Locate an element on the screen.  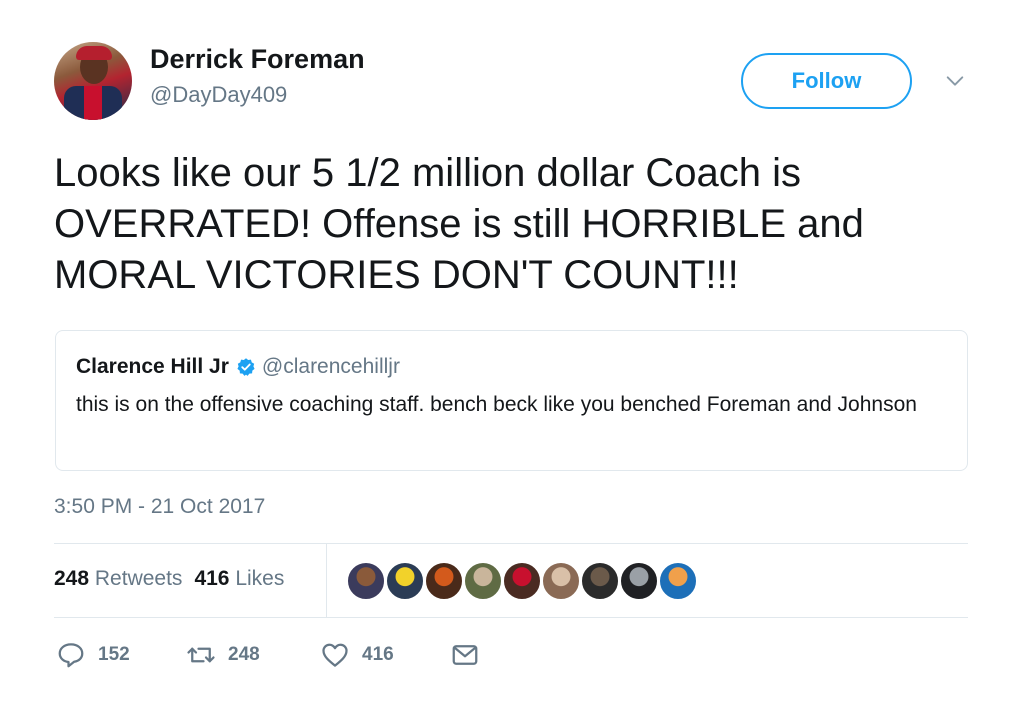
reply-icon is located at coordinates (71, 655).